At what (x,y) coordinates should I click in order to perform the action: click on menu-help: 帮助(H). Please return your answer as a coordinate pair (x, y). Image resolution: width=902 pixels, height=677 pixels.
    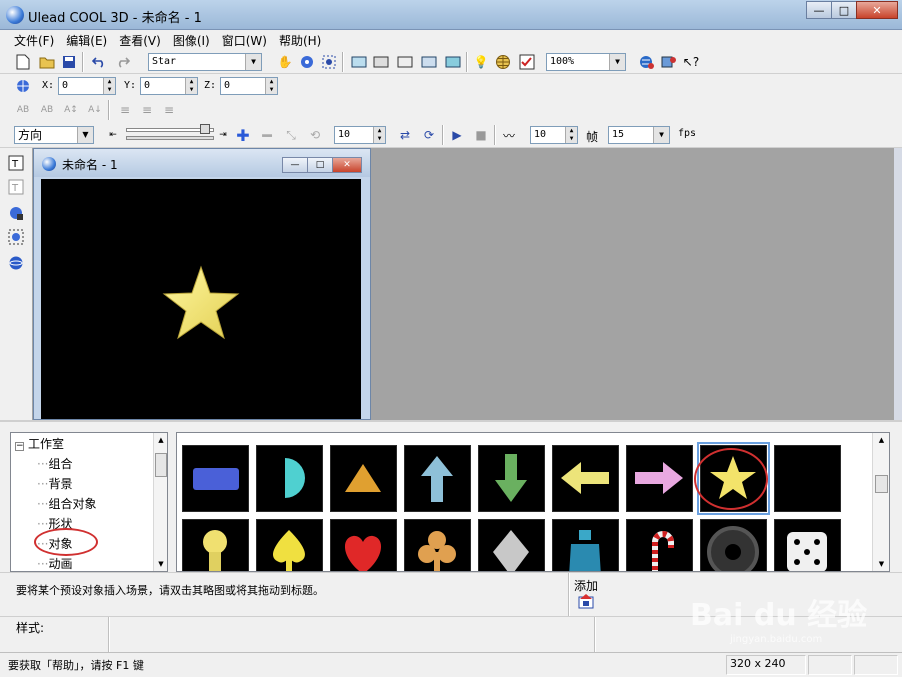
    Looking at the image, I should click on (300, 40).